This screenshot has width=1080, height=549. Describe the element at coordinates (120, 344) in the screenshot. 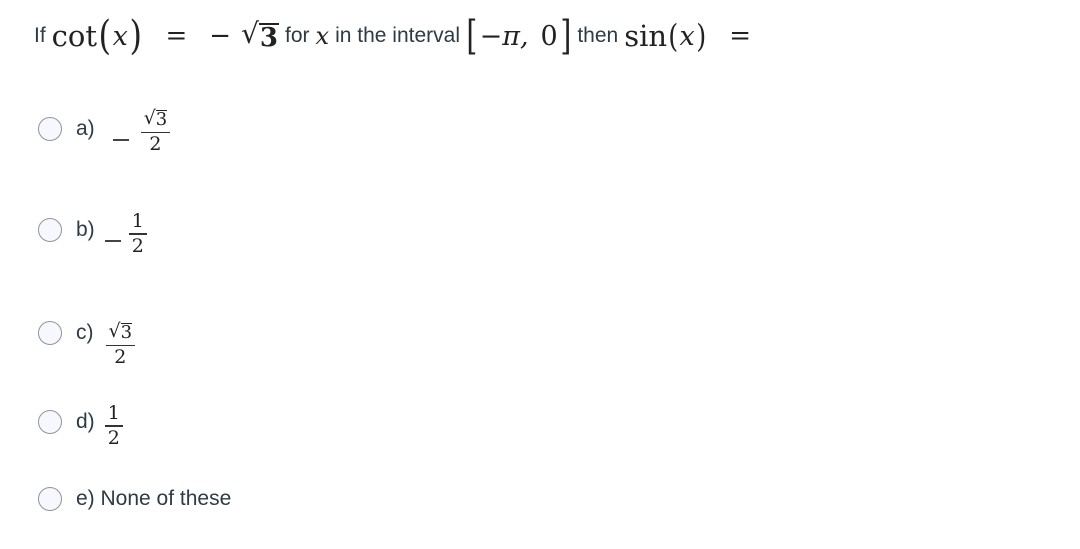

I see `option-c-fraction: √ 3 2` at that location.